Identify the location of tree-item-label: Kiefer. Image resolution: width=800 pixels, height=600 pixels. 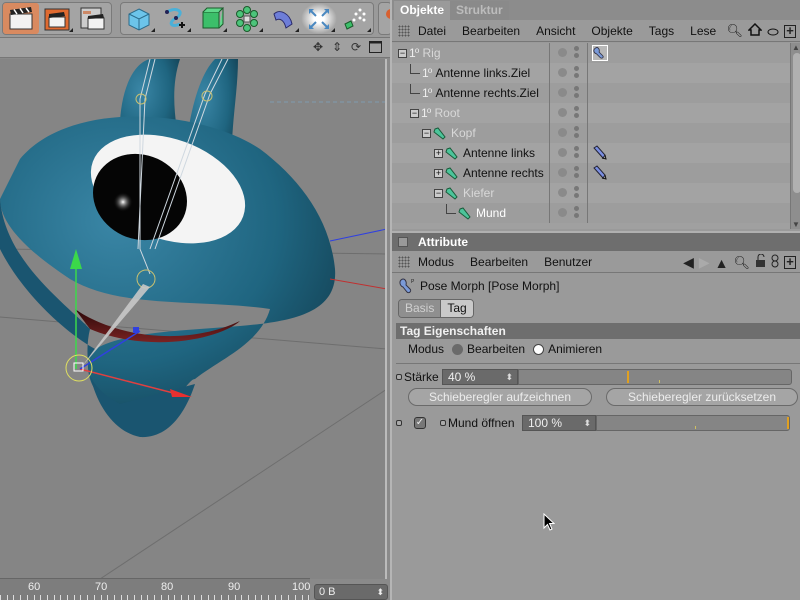
(478, 193).